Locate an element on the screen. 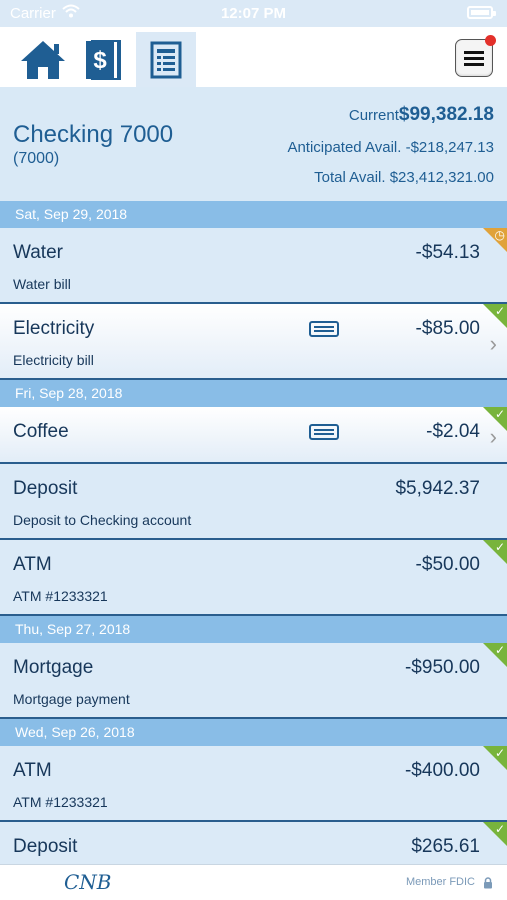 This screenshot has width=507, height=900. home-icon is located at coordinates (43, 59).